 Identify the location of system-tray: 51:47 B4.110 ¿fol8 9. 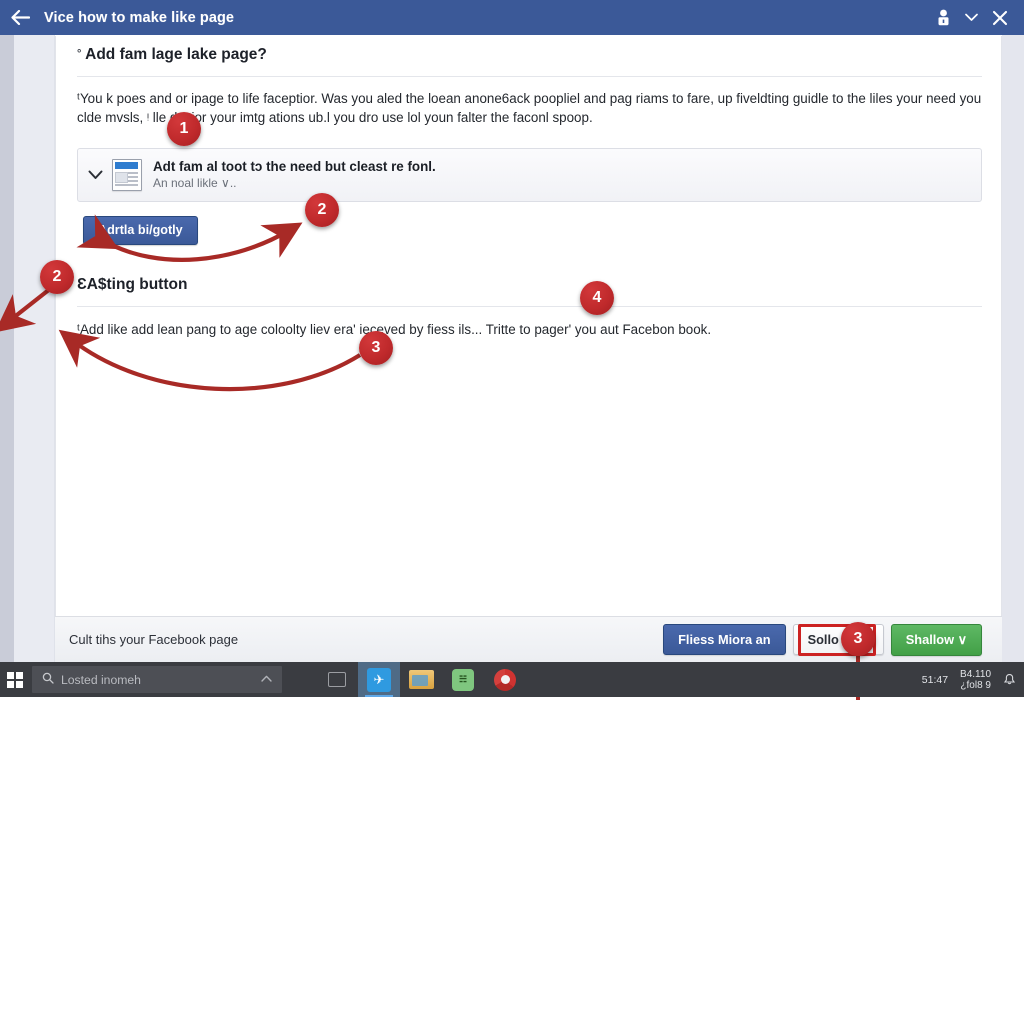
(973, 680).